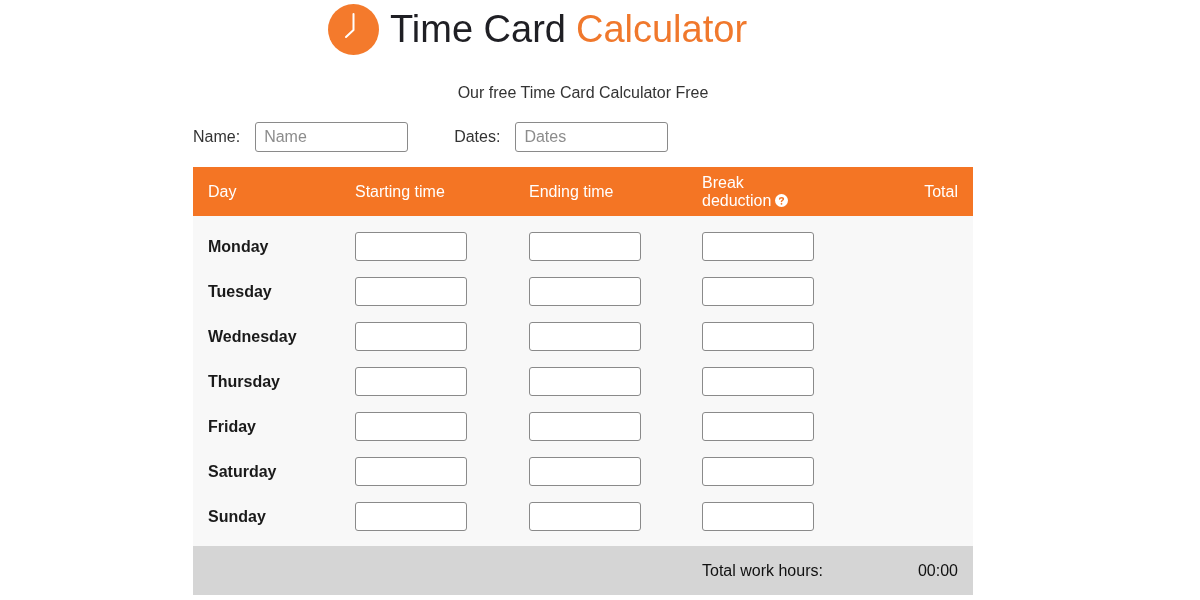  What do you see at coordinates (571, 191) in the screenshot?
I see `column-header: Ending time` at bounding box center [571, 191].